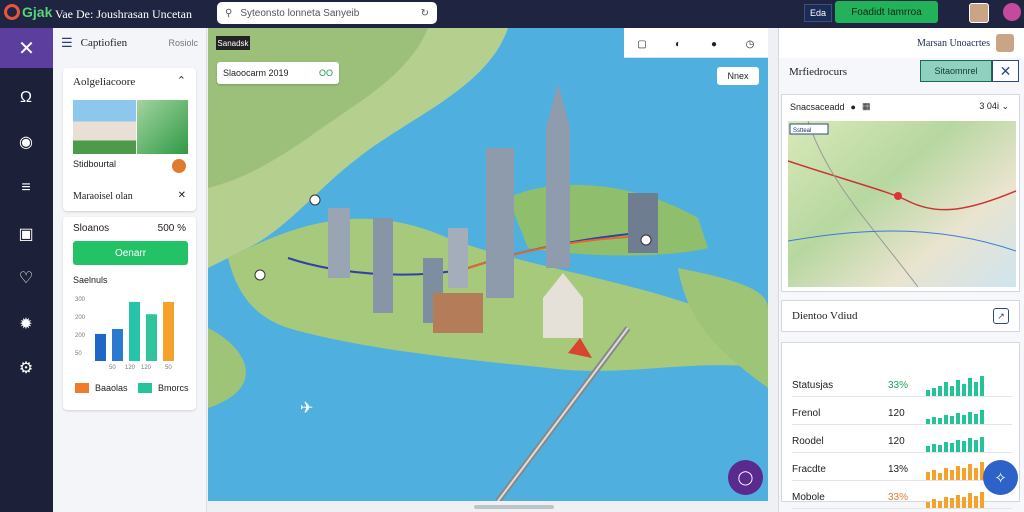  I want to click on orange-status-icon, so click(179, 166).